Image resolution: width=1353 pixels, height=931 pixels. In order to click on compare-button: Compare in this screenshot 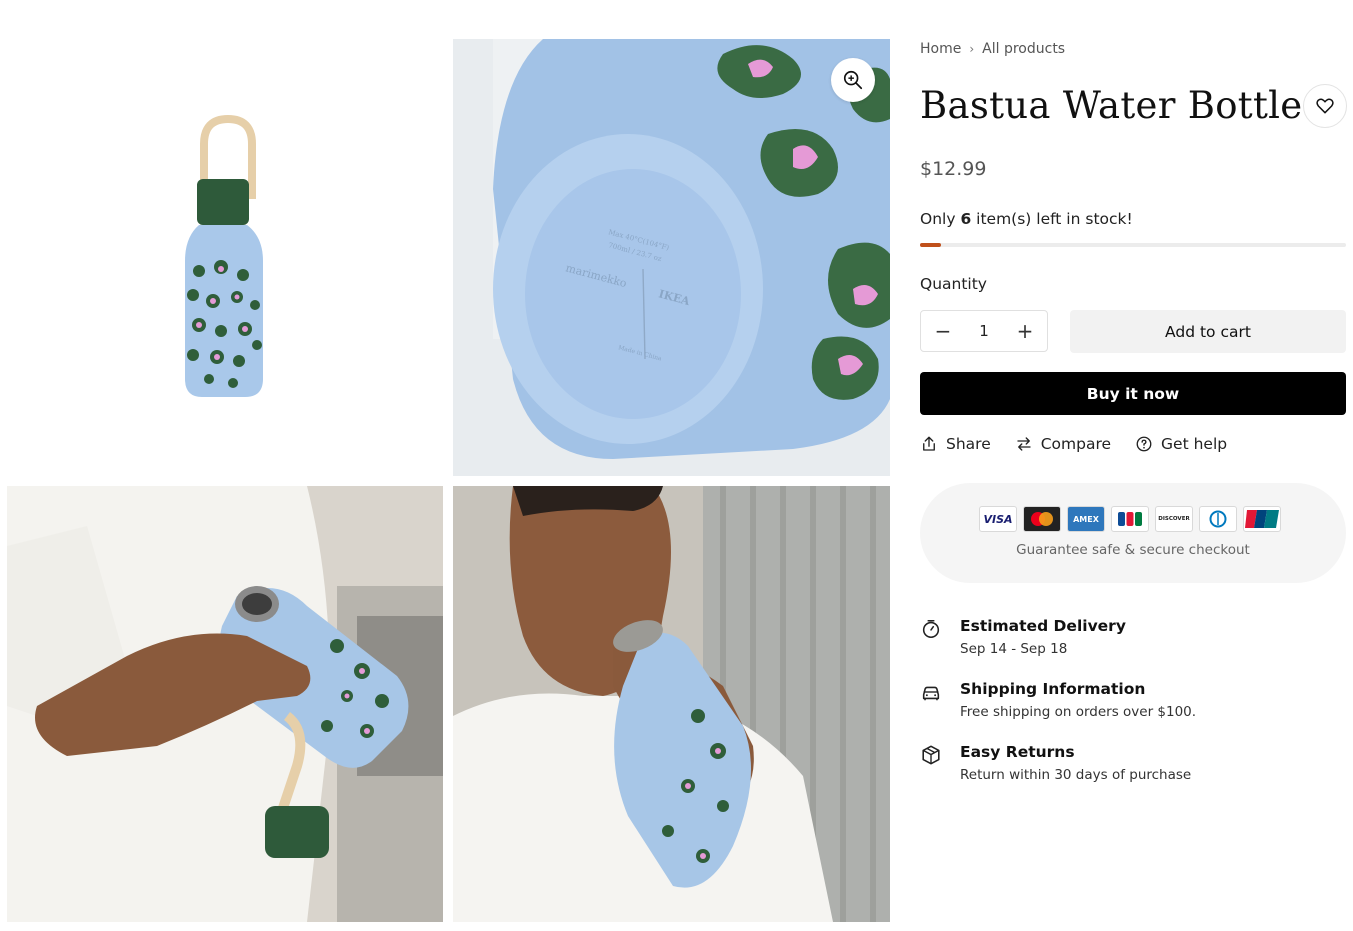, I will do `click(1063, 444)`.